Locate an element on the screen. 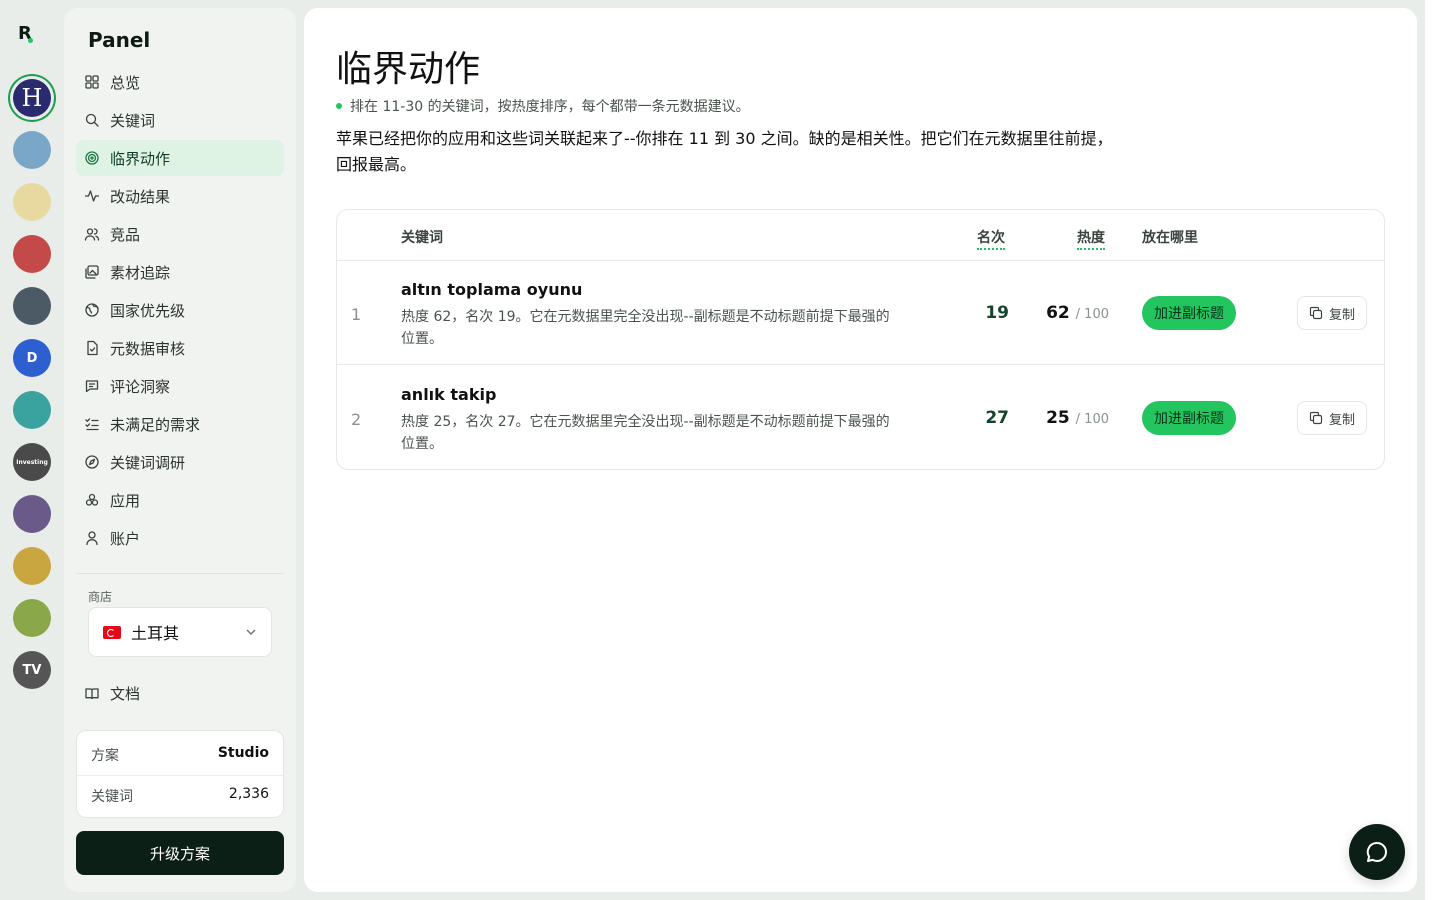  sidebar-item-label: 国家优先级 is located at coordinates (148, 310).